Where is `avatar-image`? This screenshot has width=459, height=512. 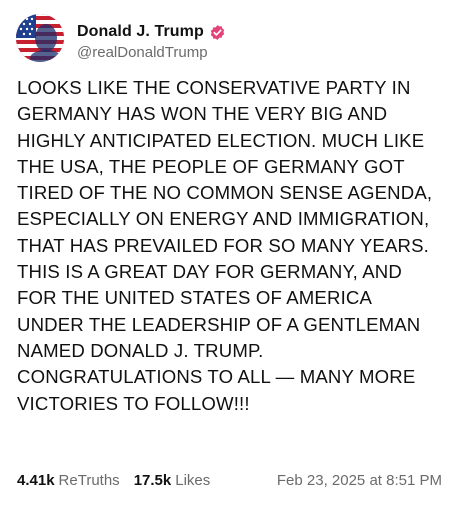
avatar-image is located at coordinates (40, 38).